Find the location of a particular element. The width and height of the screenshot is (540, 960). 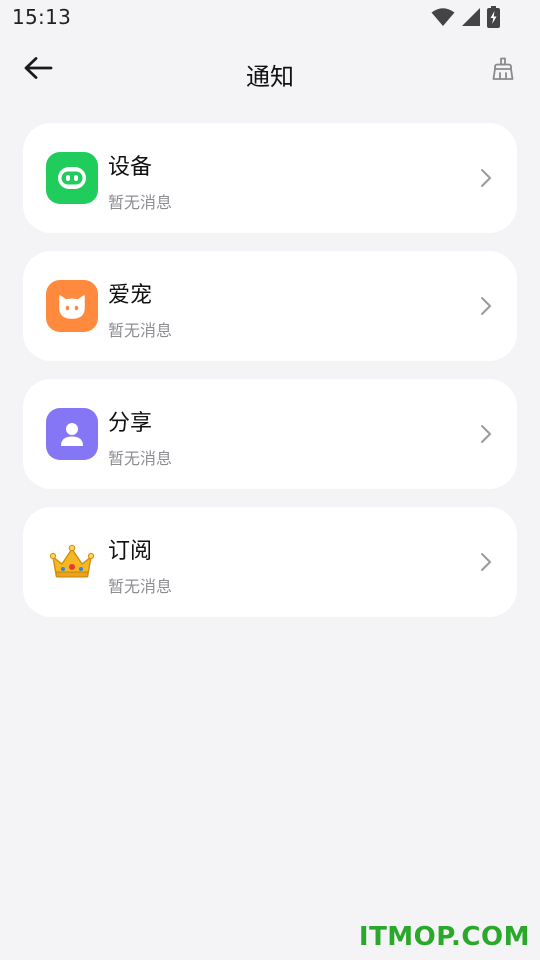

wifi-icon is located at coordinates (443, 17).